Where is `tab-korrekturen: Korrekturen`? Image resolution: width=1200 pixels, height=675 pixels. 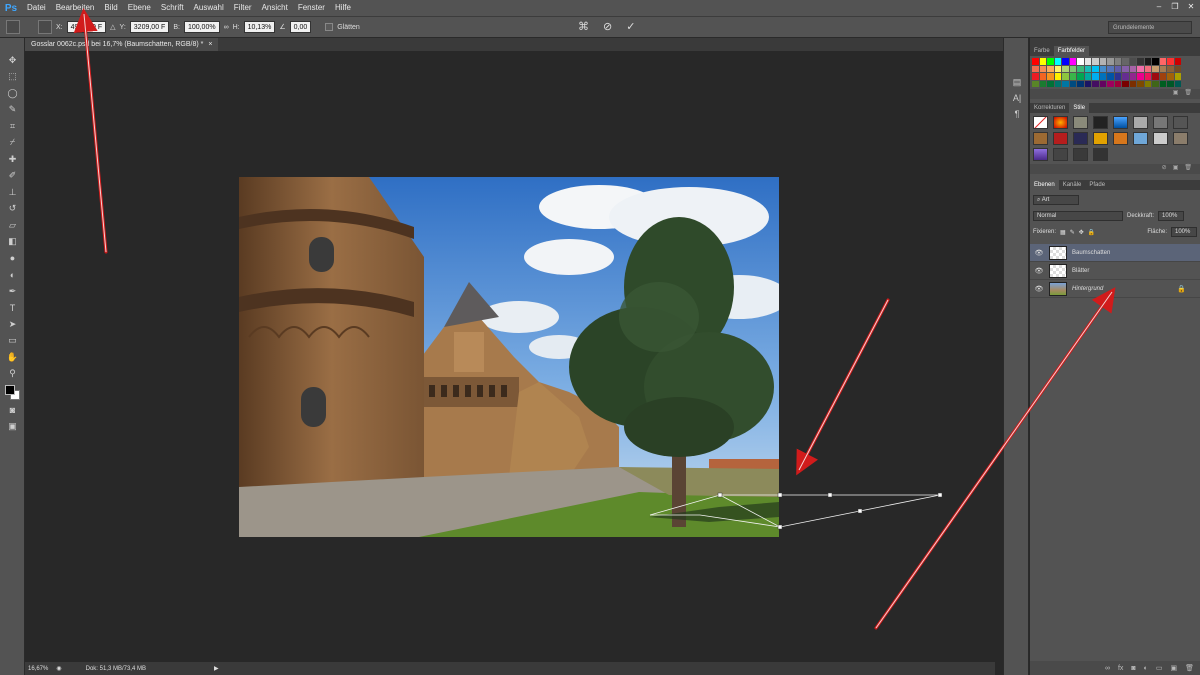 tab-korrekturen: Korrekturen is located at coordinates (1049, 108).